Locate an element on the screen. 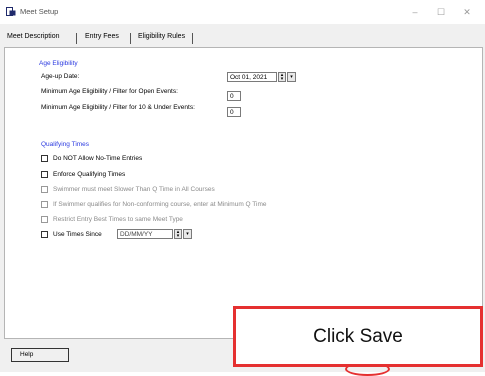 This screenshot has height=376, width=485. slower-than-q-checkbox is located at coordinates (44, 189).